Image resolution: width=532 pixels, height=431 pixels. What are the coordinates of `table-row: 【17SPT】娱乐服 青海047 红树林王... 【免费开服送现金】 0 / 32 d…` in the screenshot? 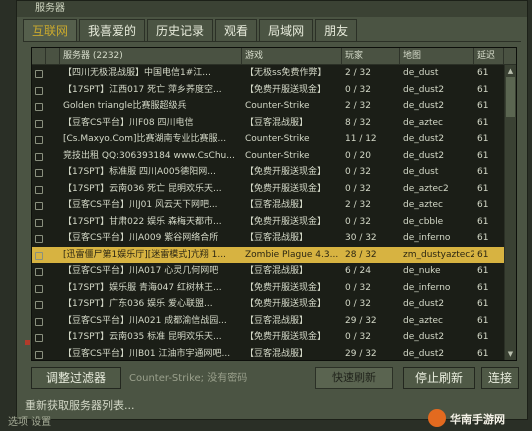 It's located at (269, 288).